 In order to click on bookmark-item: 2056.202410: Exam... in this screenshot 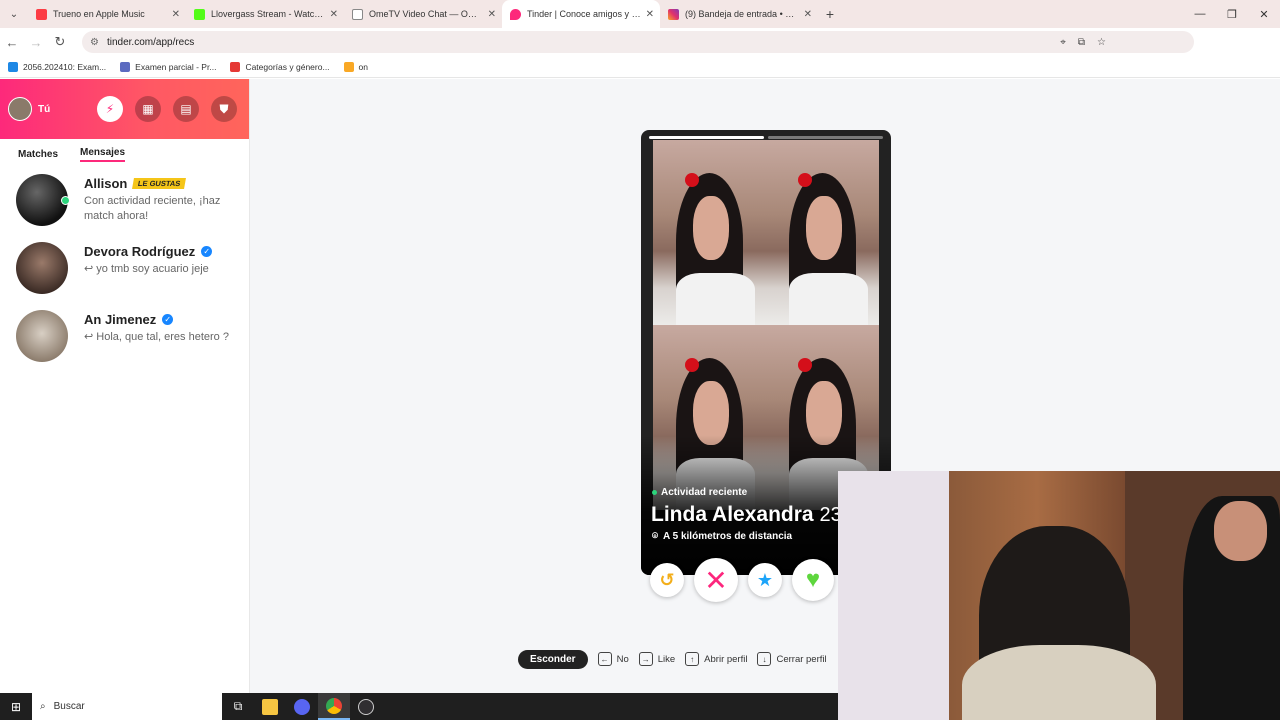, I will do `click(57, 66)`.